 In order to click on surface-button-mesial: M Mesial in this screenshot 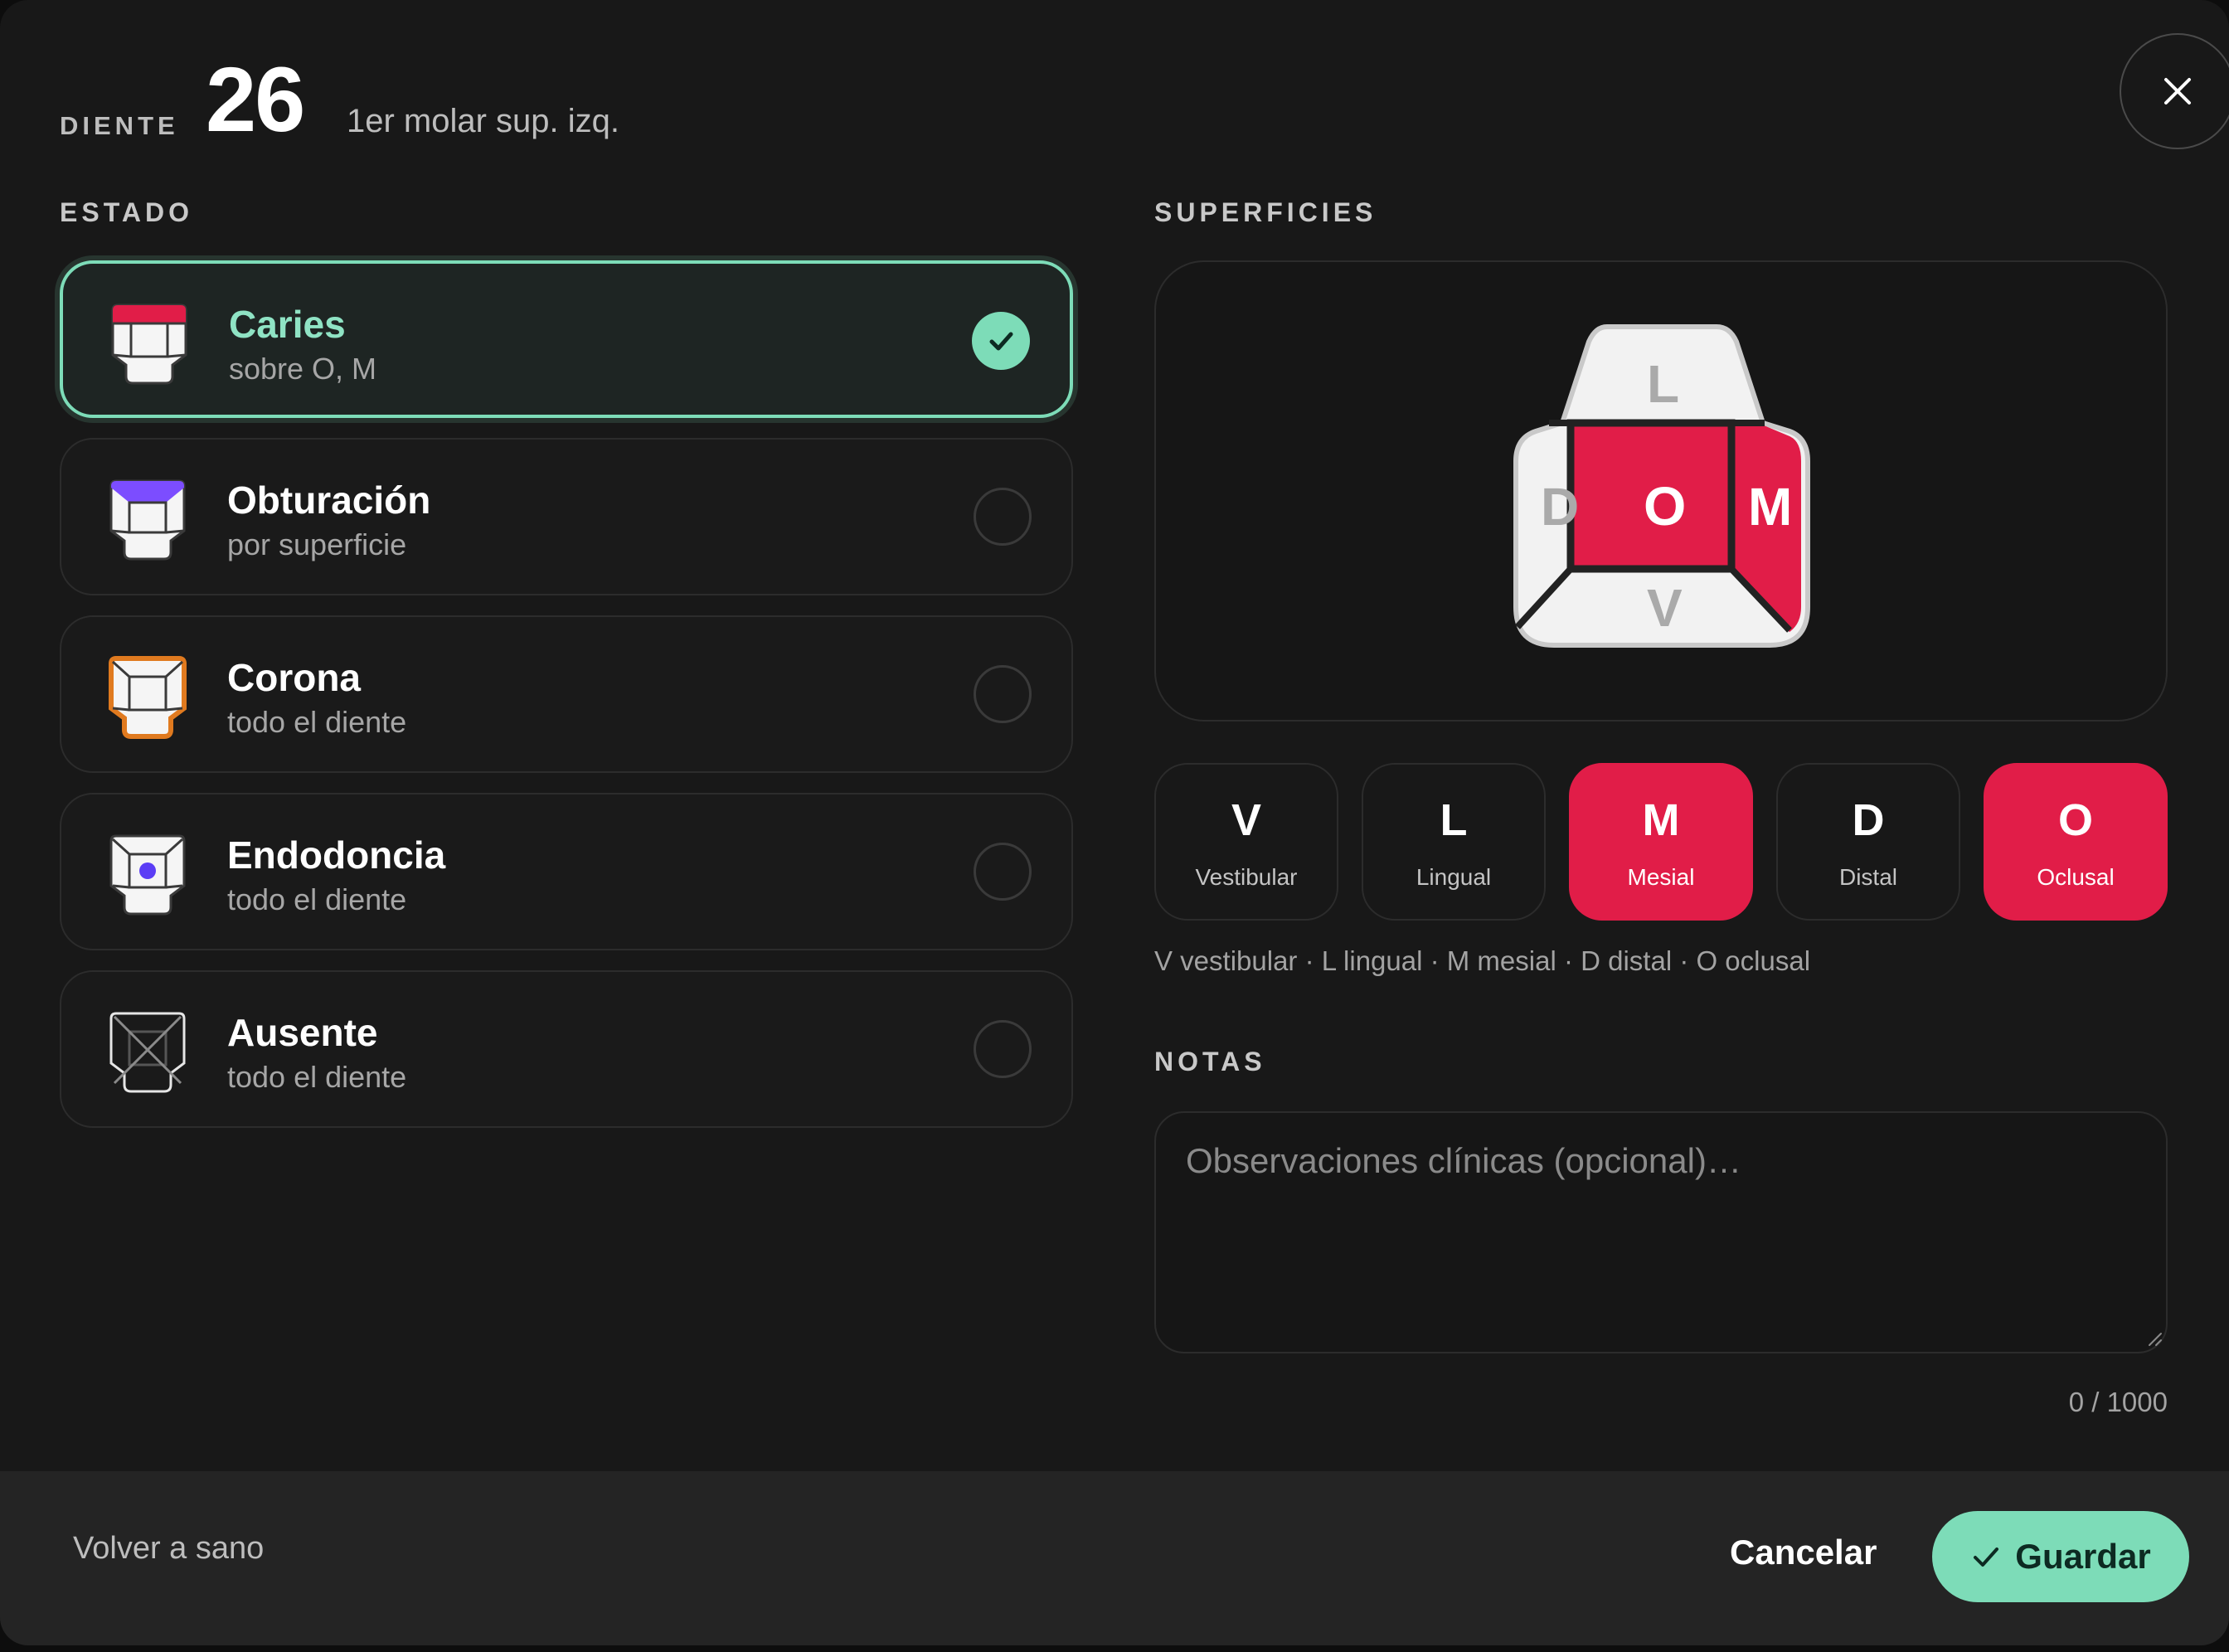, I will do `click(1661, 842)`.